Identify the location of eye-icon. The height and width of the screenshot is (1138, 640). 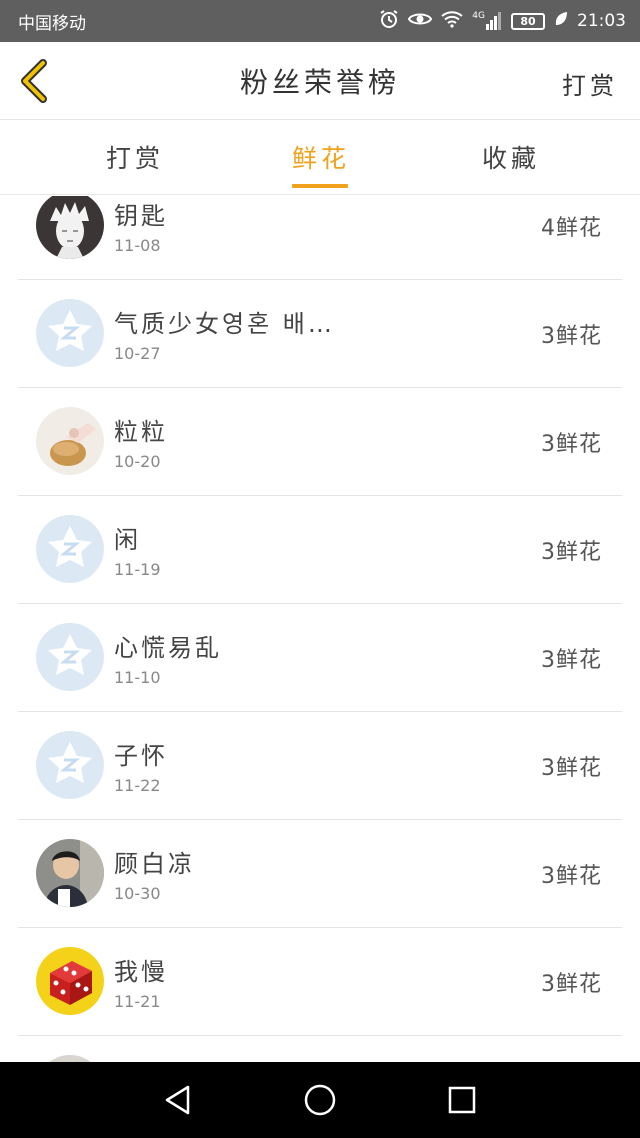
(420, 21).